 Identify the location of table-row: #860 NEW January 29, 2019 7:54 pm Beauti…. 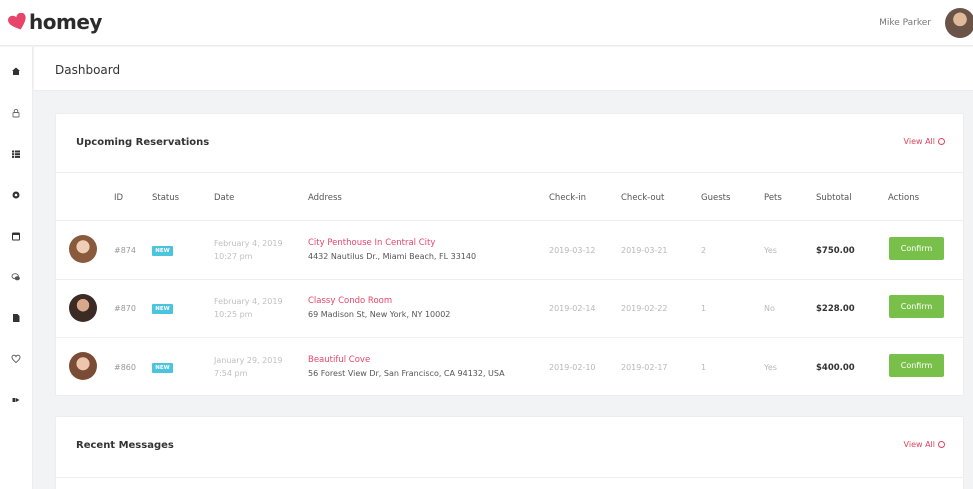
(509, 367).